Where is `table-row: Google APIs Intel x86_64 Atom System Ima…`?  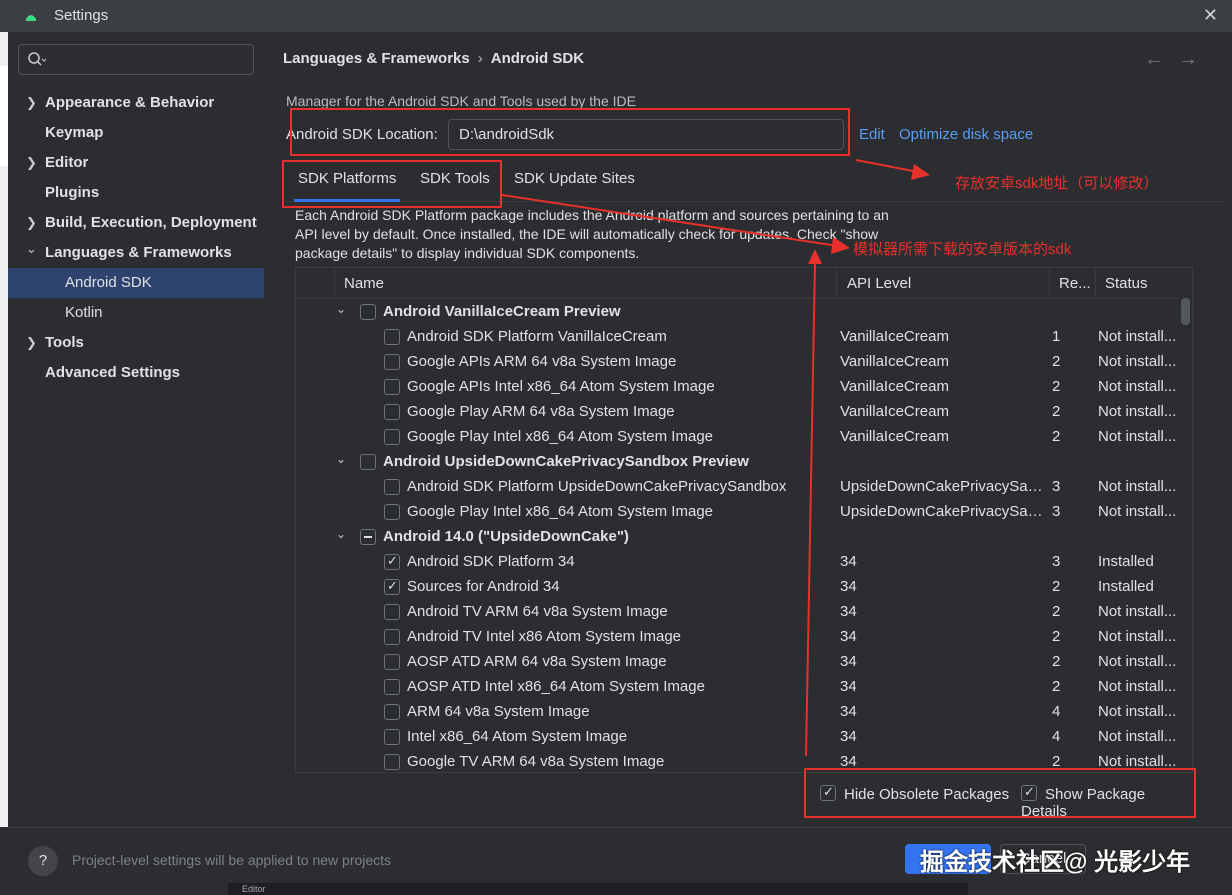 table-row: Google APIs Intel x86_64 Atom System Ima… is located at coordinates (738, 387).